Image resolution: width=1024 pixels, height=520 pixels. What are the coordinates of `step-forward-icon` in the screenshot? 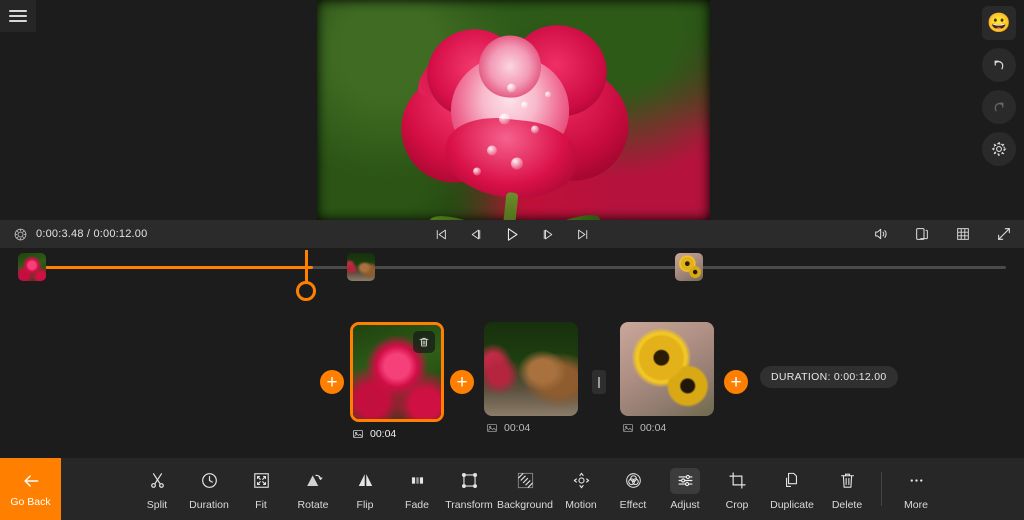 It's located at (548, 234).